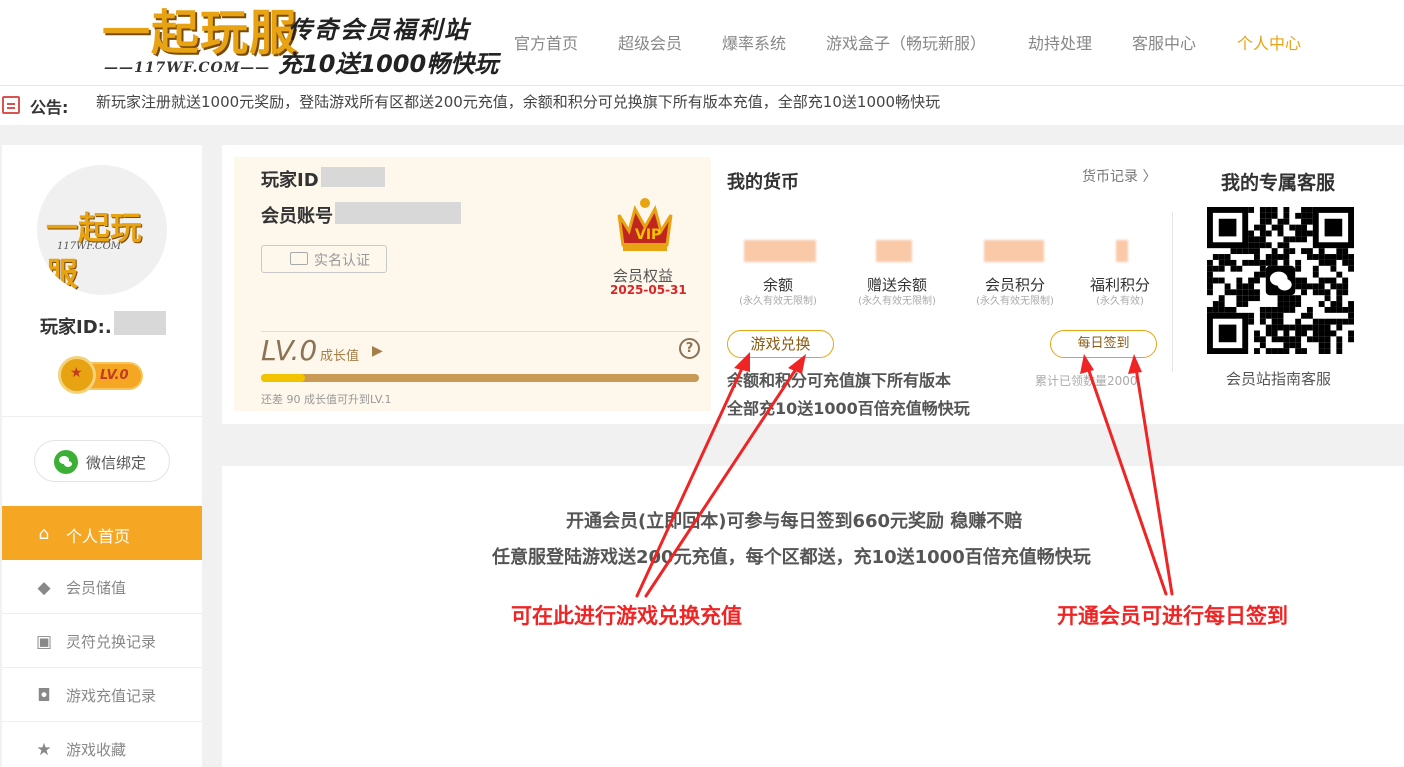  I want to click on sidebar-item-exchange-records: ▣ 灵符兑换记录, so click(102, 641).